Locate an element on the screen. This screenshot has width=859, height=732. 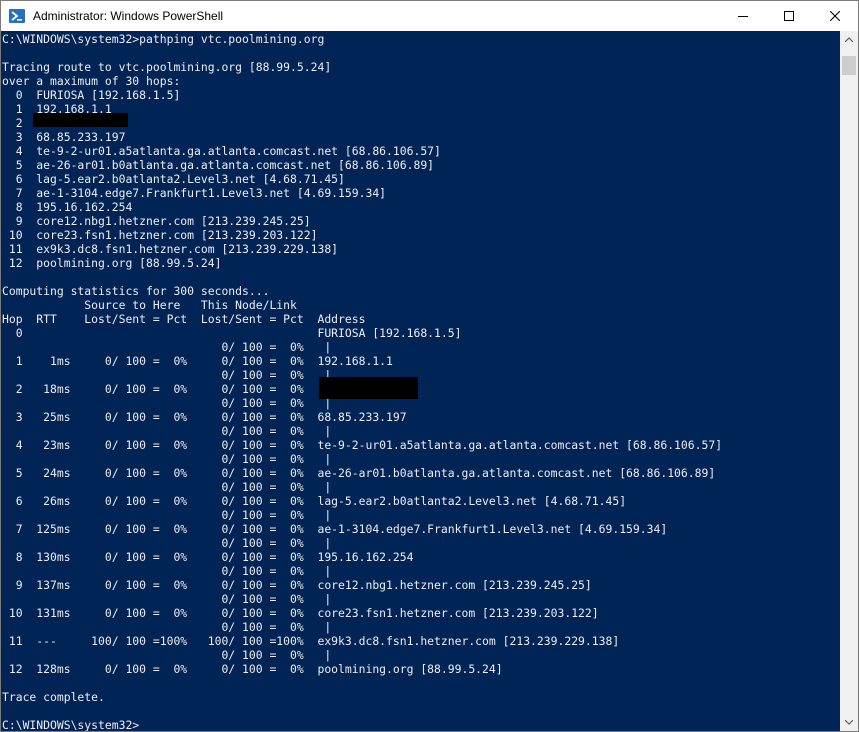
console-line: over a maximum of 30 hops: is located at coordinates (91, 81).